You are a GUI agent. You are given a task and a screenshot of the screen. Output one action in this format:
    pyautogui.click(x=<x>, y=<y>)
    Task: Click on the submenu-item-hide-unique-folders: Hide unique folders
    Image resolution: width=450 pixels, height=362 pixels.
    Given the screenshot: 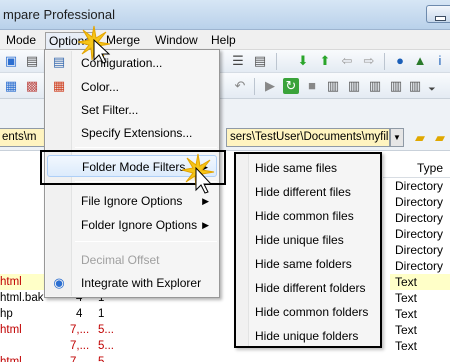 What is the action you would take?
    pyautogui.click(x=309, y=336)
    